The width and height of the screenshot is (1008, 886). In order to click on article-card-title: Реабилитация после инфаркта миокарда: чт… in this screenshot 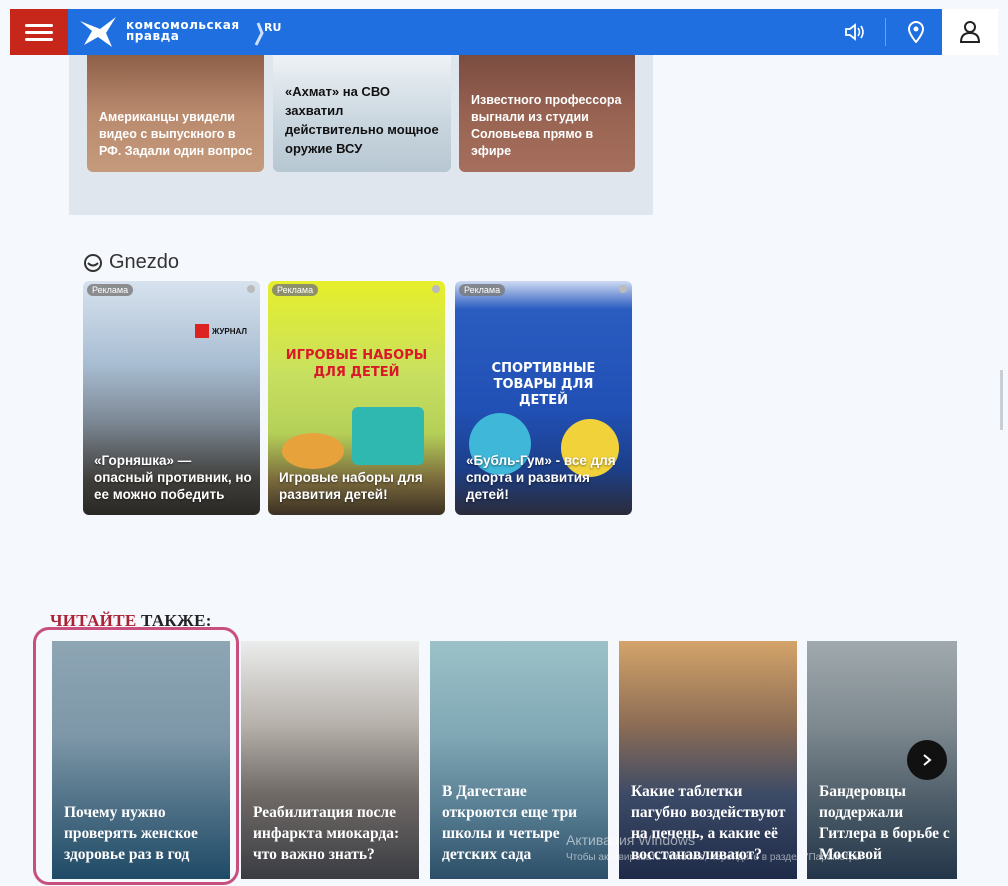, I will do `click(326, 833)`.